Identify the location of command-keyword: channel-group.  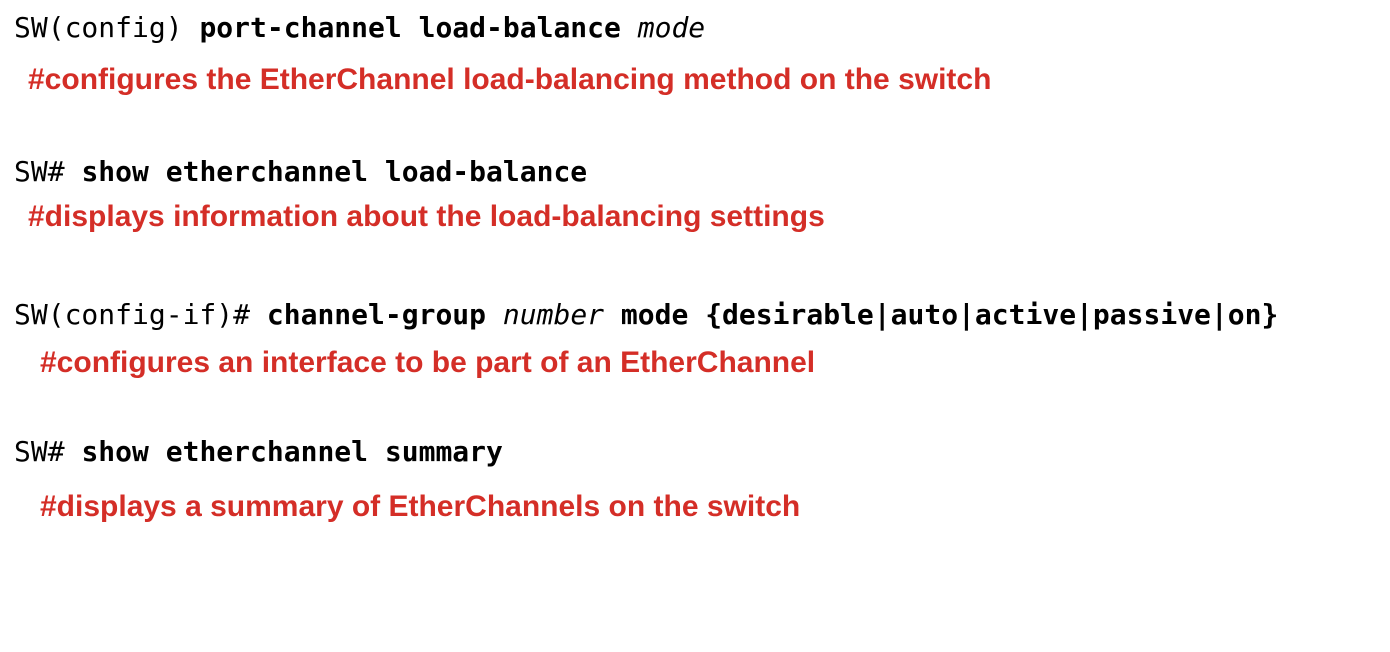
(384, 314).